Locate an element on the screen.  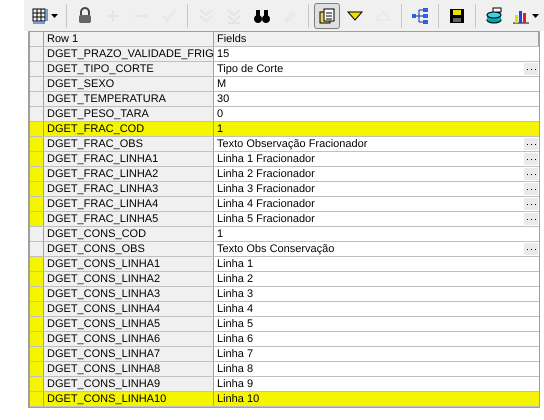
field-name: DGET_CONS_LINHA4 is located at coordinates (129, 309).